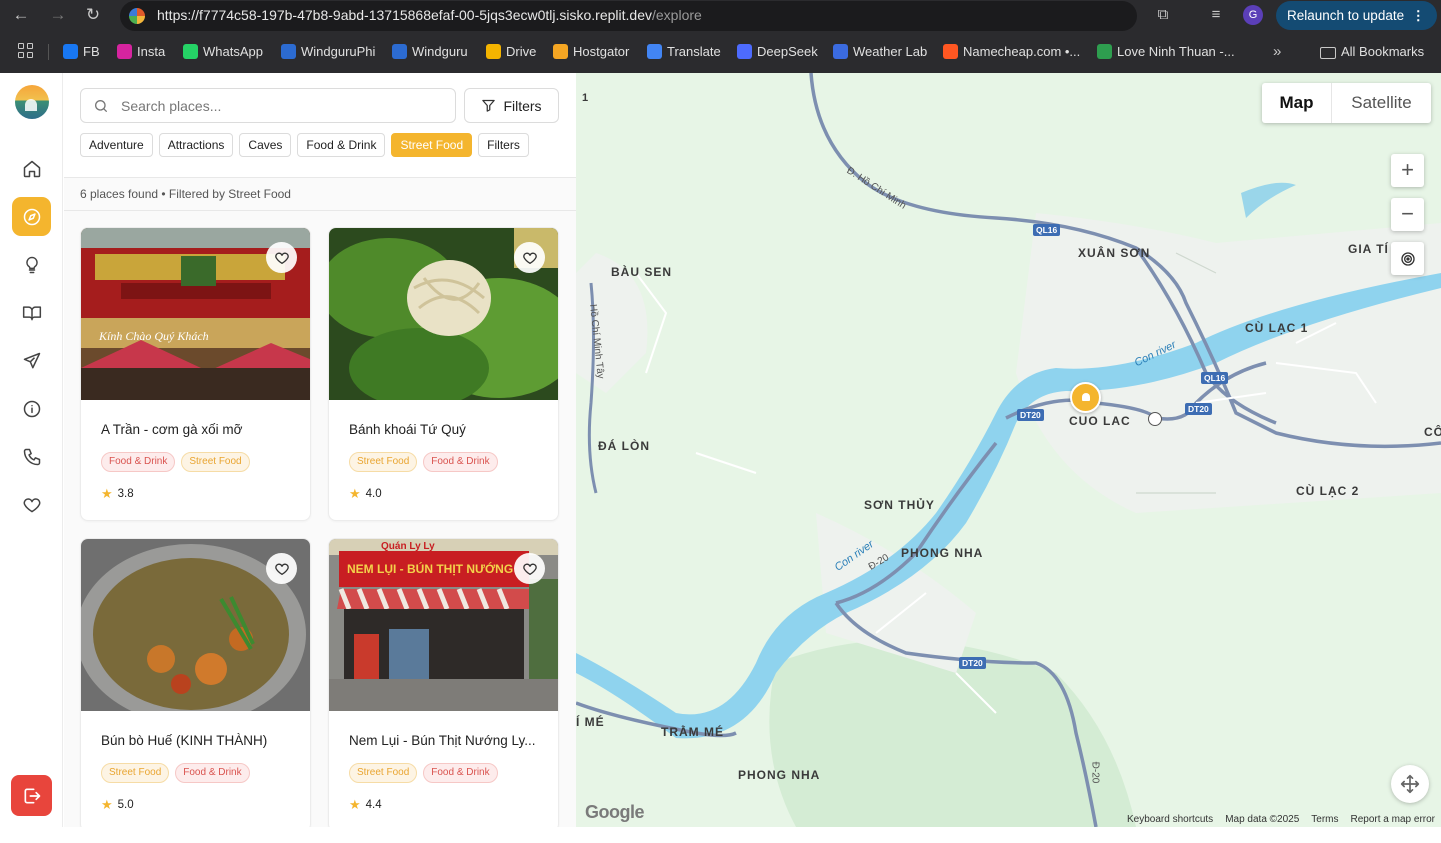  I want to click on report-error-link: Report a map error, so click(1393, 819).